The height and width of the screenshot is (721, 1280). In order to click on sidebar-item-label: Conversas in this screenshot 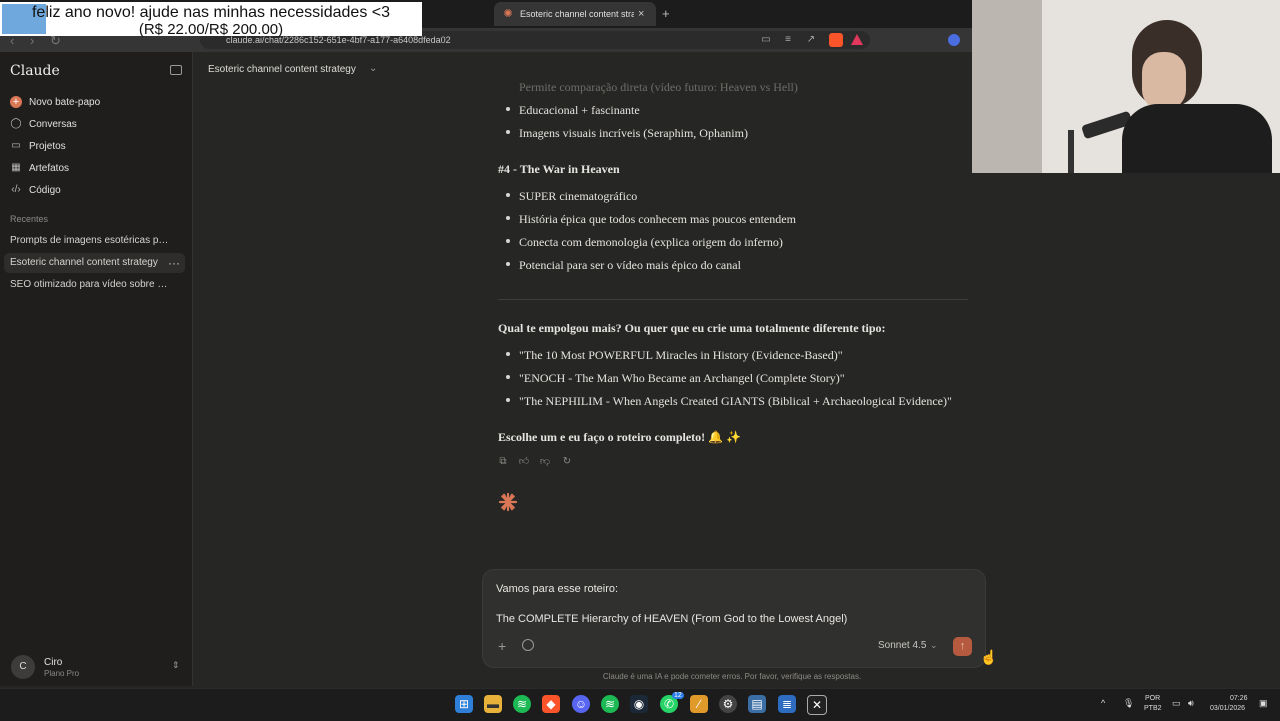, I will do `click(53, 124)`.